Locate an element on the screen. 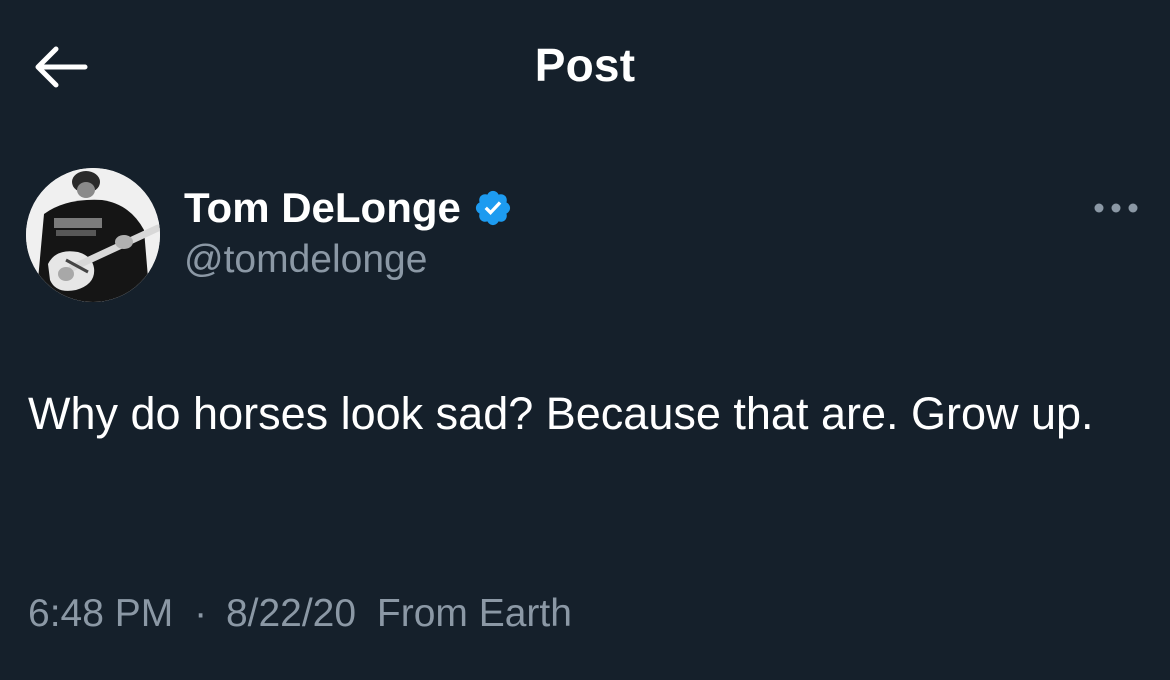 This screenshot has width=1170, height=680. page-title: Post is located at coordinates (585, 65).